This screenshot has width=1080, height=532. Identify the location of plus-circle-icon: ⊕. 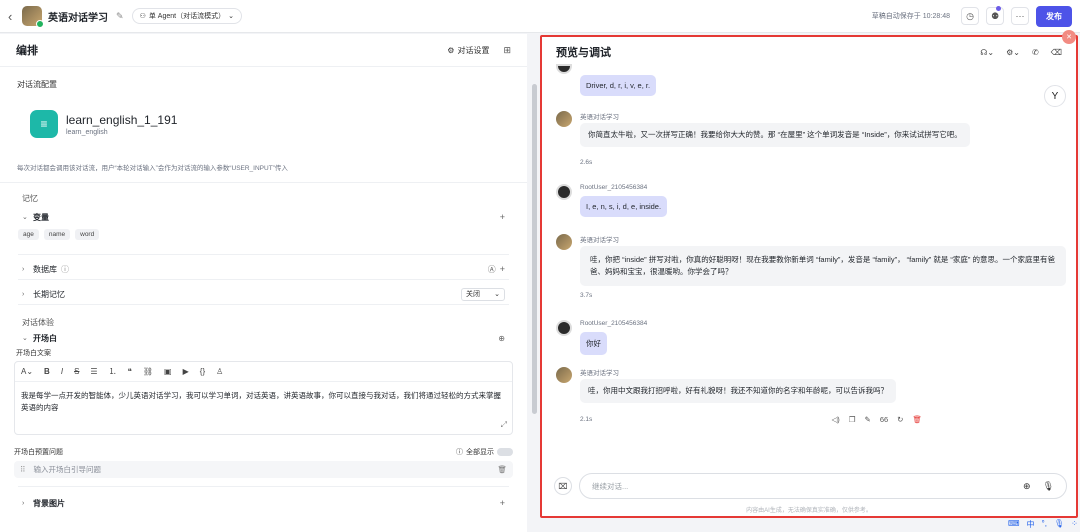
(501, 338).